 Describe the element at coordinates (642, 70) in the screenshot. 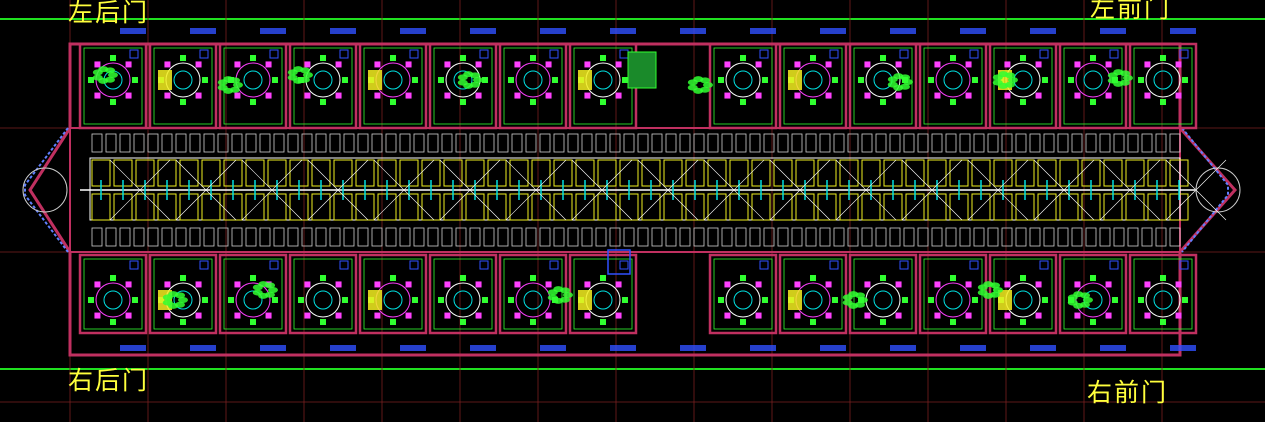

I see `planter-block` at that location.